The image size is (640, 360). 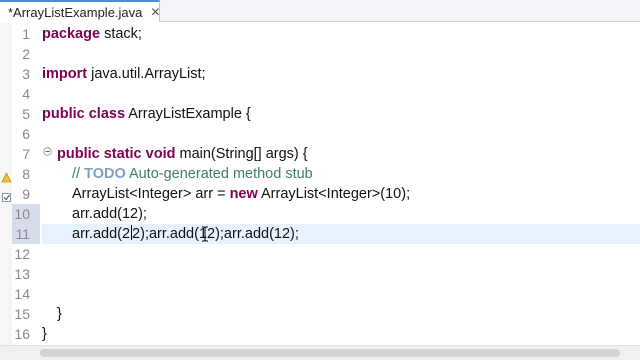 I want to click on code-text: ArrayList<Integer>(10);, so click(x=334, y=194).